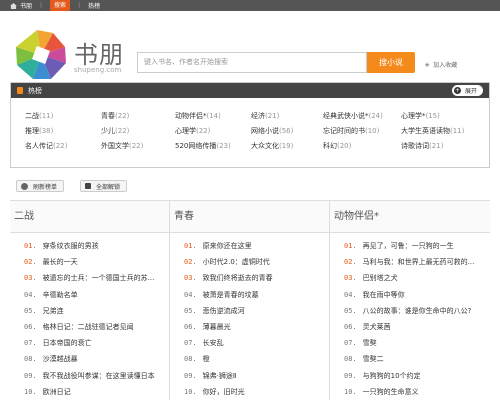  What do you see at coordinates (30, 391) in the screenshot?
I see `rank-number: 10.` at bounding box center [30, 391].